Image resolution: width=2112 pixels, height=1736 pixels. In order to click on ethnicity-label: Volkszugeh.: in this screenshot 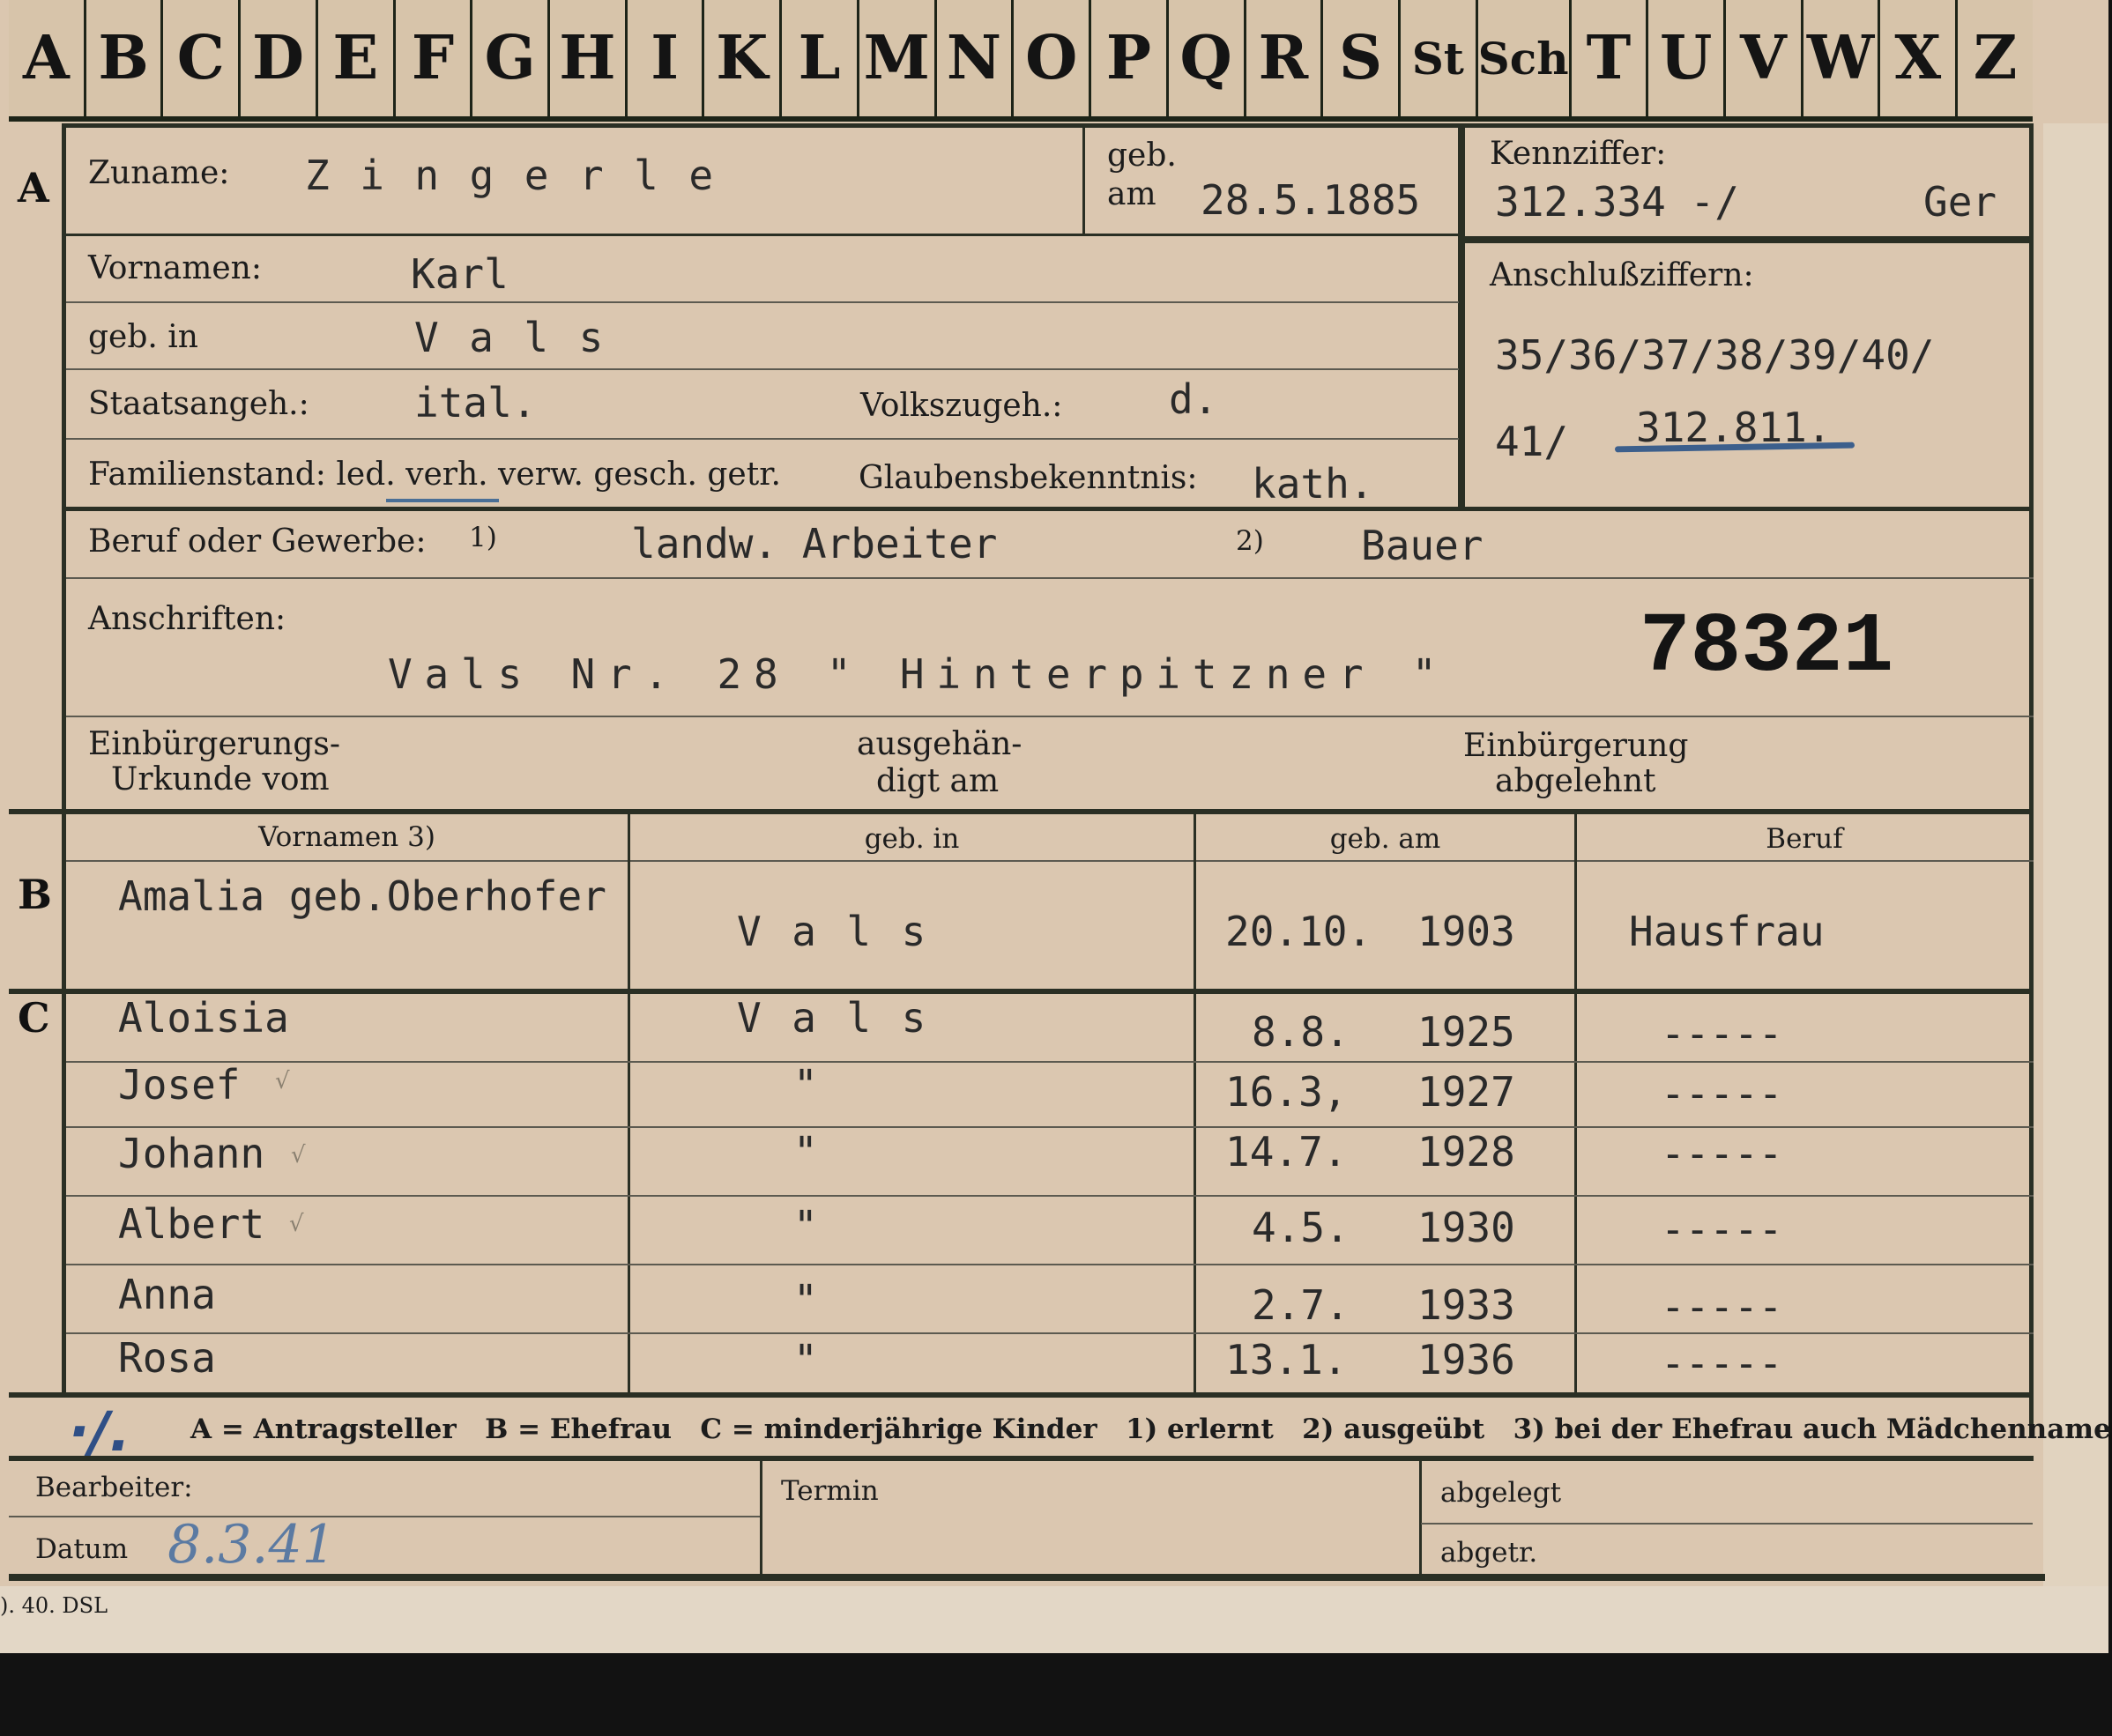, I will do `click(962, 406)`.